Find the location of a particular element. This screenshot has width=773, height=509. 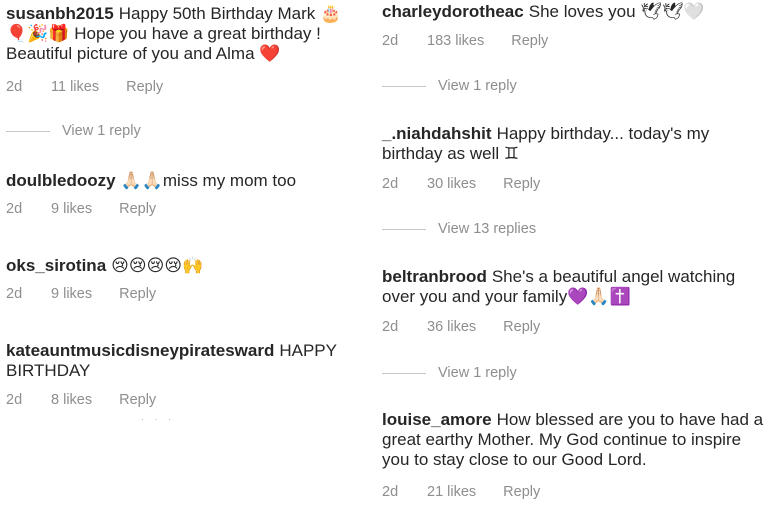

cropped-content-hint: · · · is located at coordinates (158, 419).